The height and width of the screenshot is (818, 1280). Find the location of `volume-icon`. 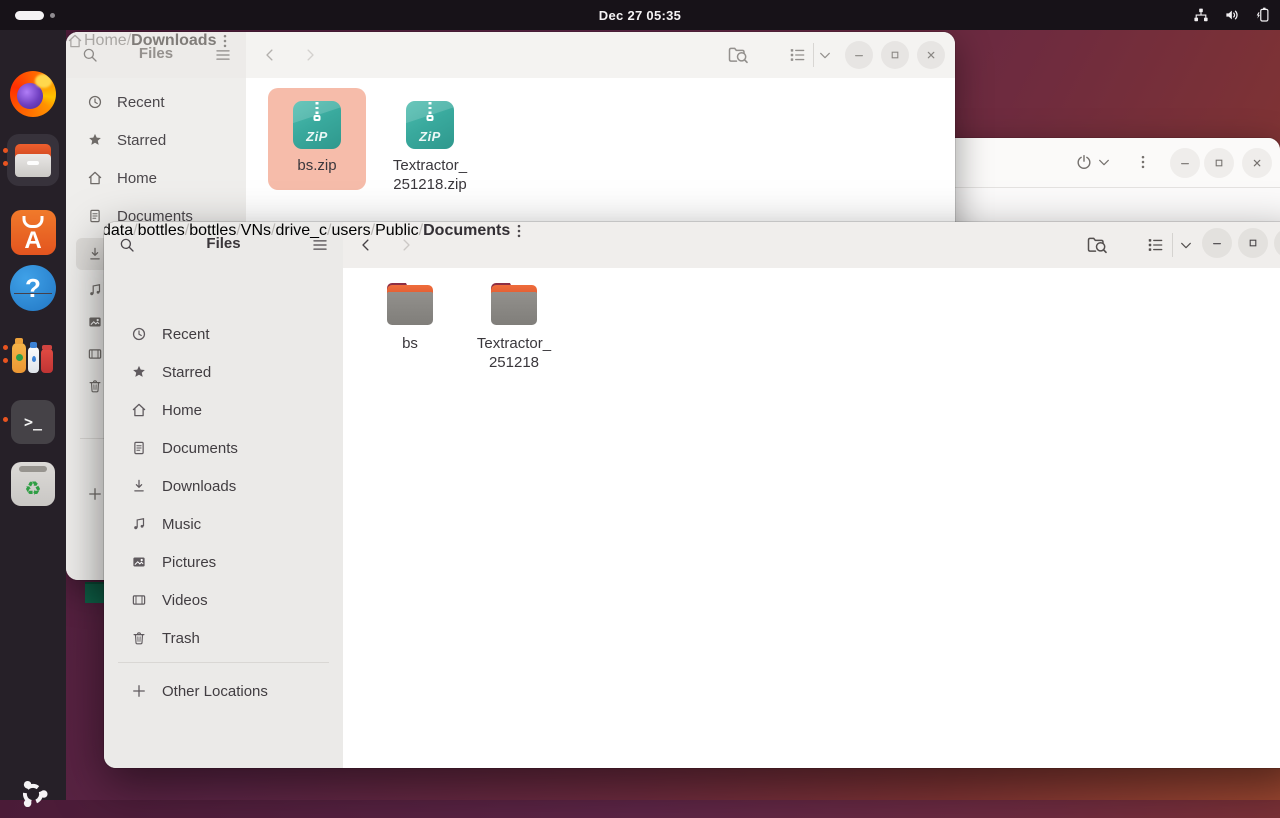

volume-icon is located at coordinates (1232, 15).